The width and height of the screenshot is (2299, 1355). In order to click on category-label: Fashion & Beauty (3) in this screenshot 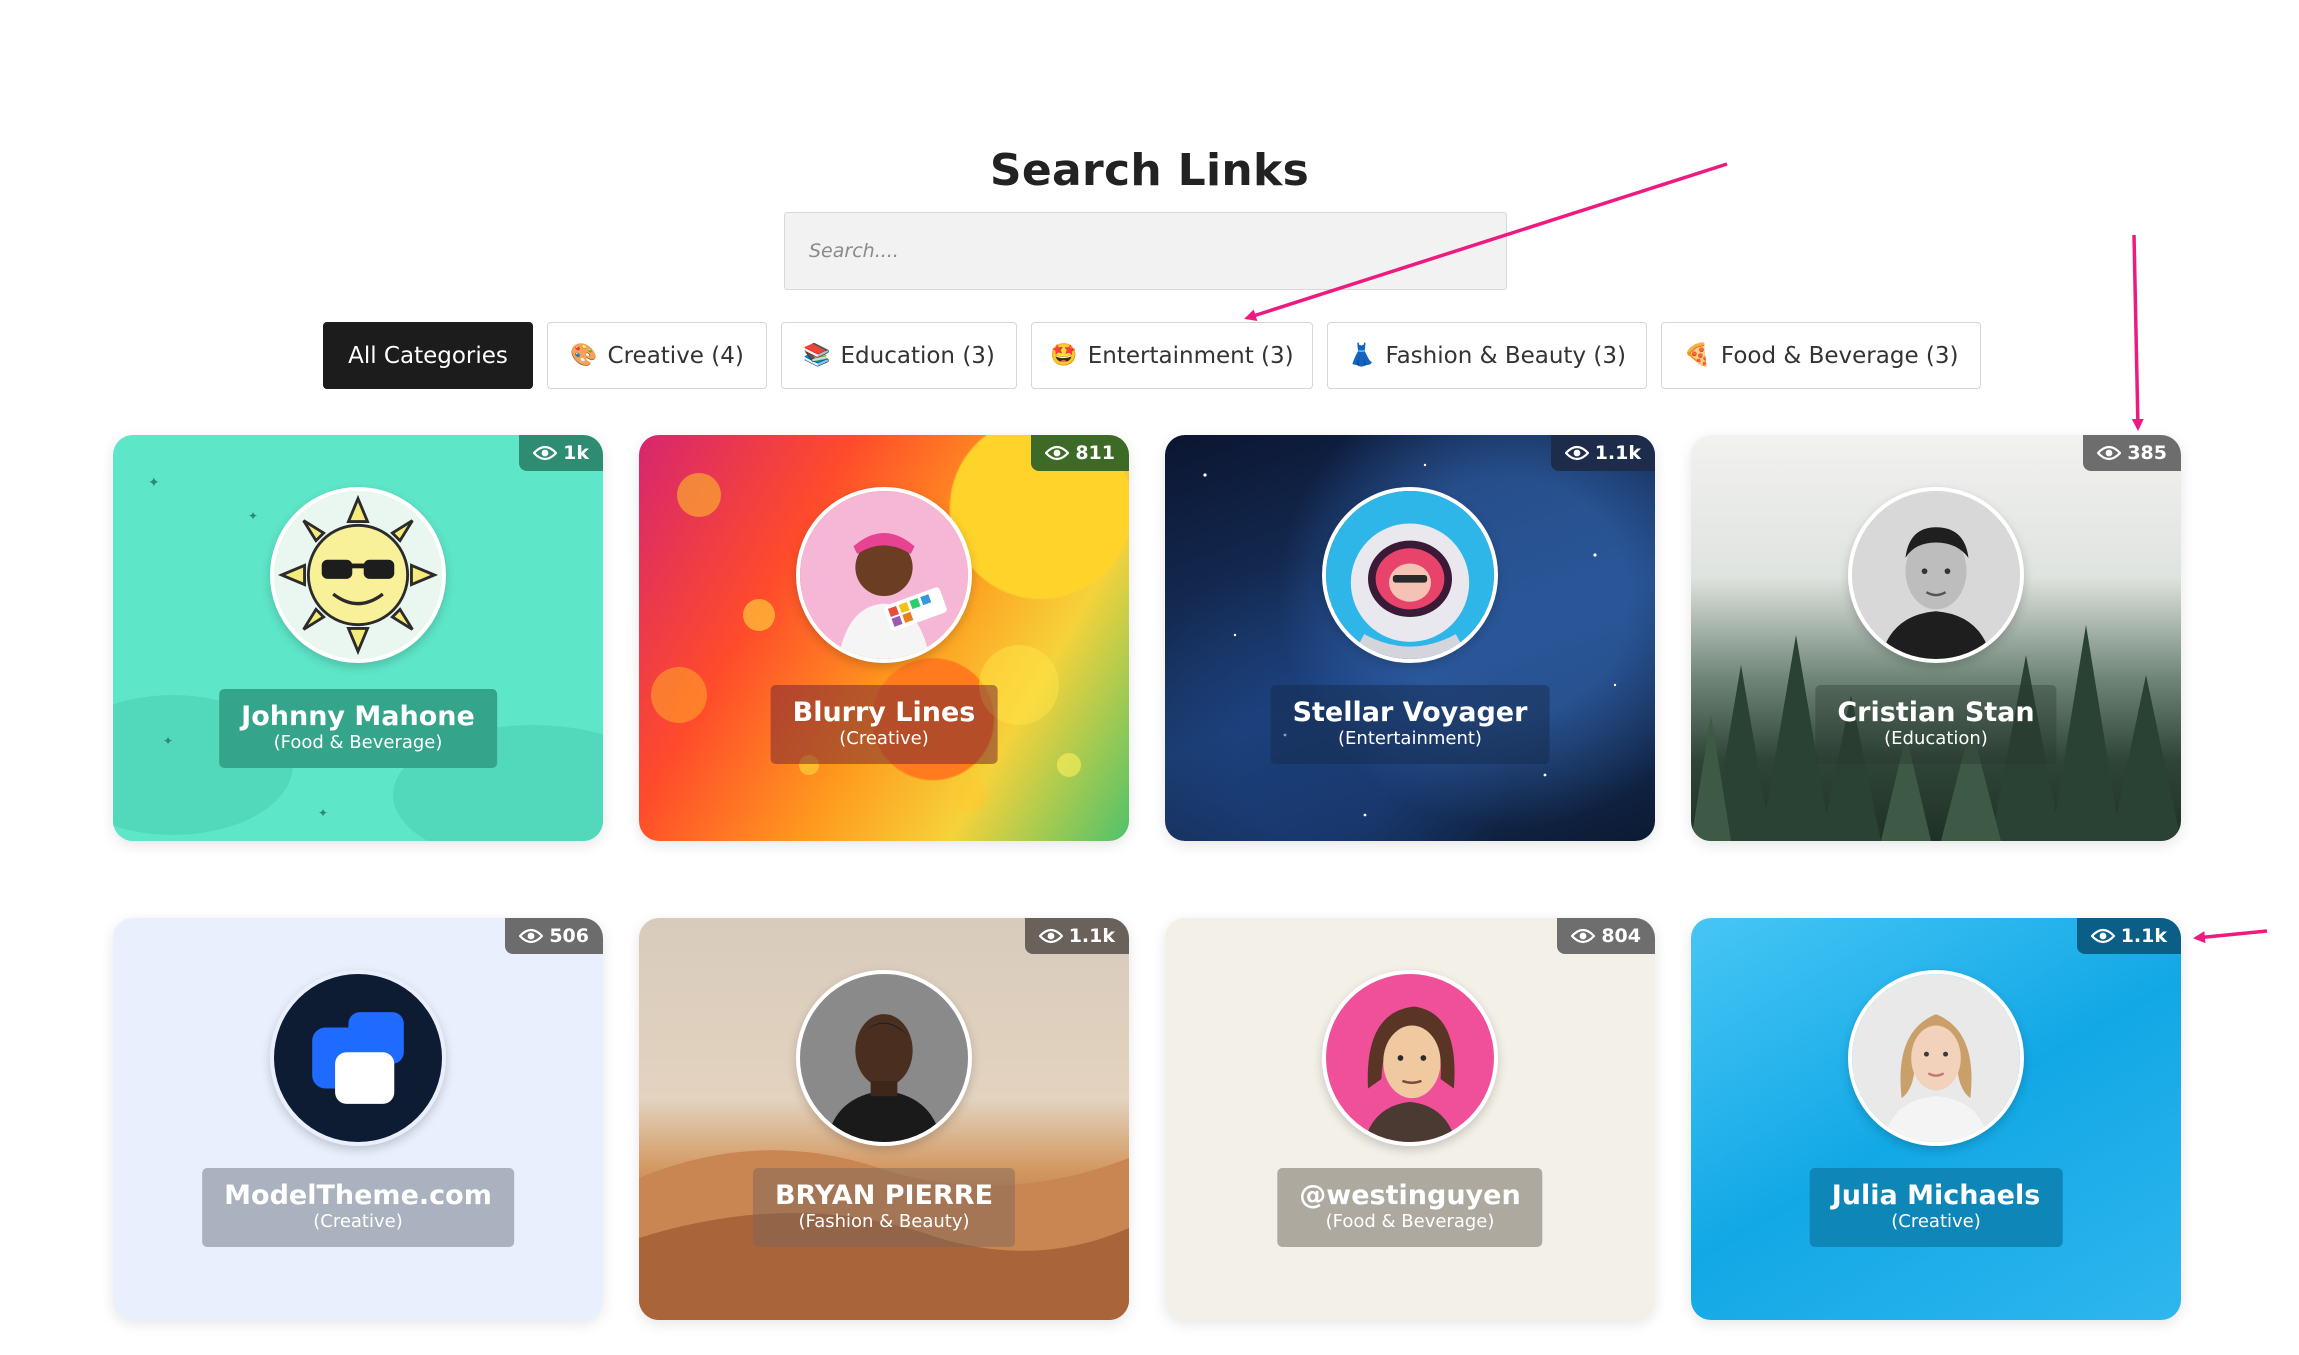, I will do `click(1505, 355)`.